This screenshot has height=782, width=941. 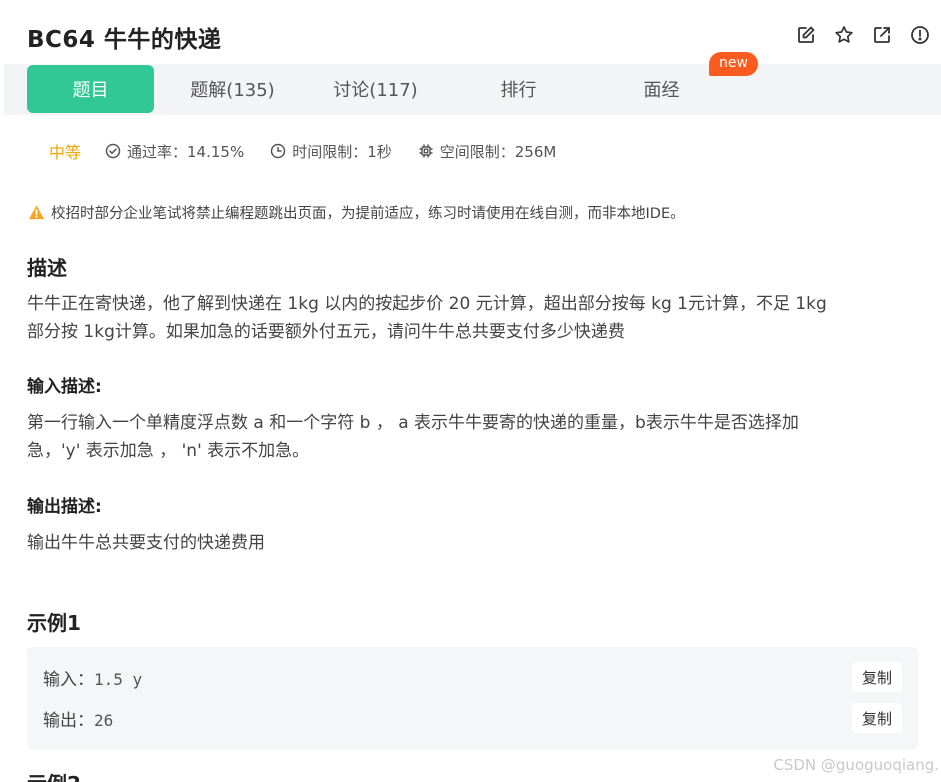 What do you see at coordinates (104, 720) in the screenshot?
I see `example-output-value: 26` at bounding box center [104, 720].